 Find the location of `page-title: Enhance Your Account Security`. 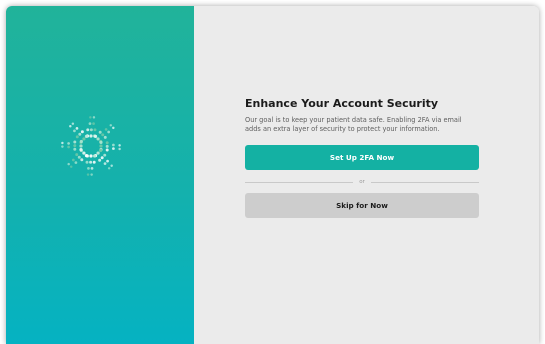

page-title: Enhance Your Account Security is located at coordinates (342, 103).